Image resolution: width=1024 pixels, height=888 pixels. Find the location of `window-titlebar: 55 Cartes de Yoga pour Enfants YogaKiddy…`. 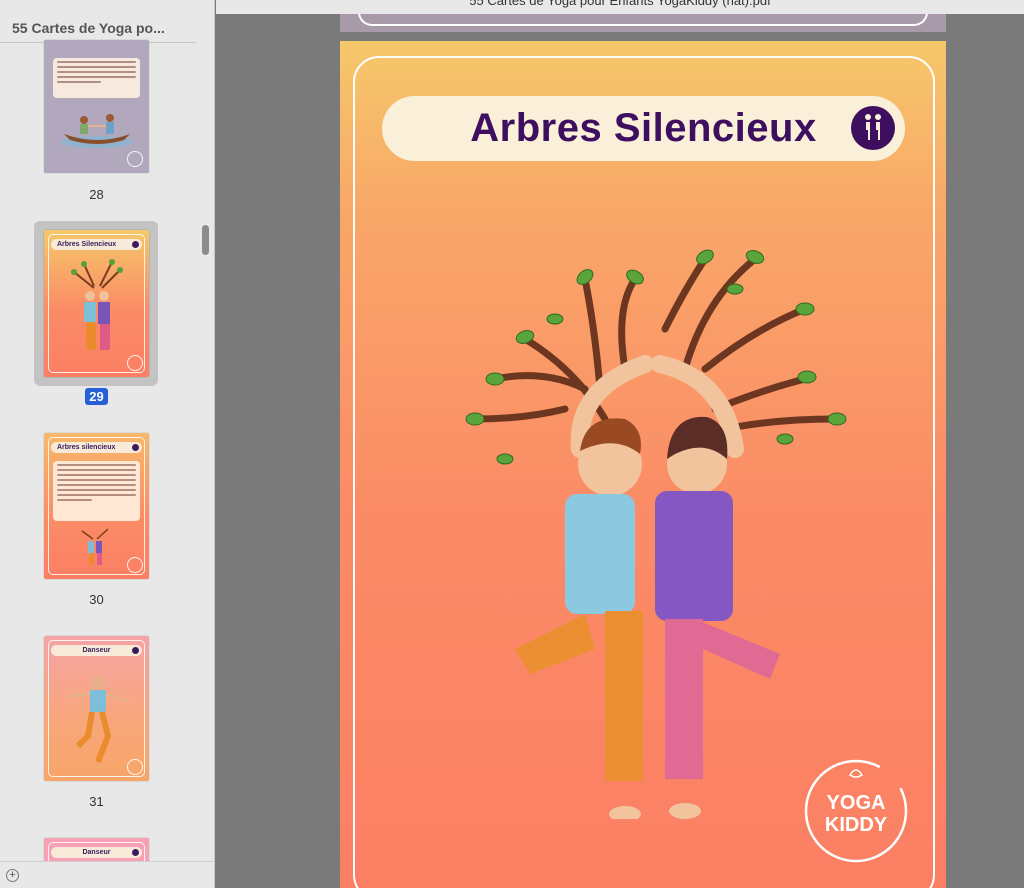

window-titlebar: 55 Cartes de Yoga pour Enfants YogaKiddy… is located at coordinates (620, 7).